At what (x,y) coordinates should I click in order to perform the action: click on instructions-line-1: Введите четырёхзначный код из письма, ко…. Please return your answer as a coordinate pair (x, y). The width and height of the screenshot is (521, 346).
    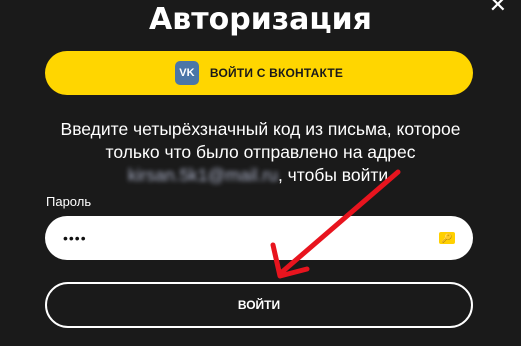
    Looking at the image, I should click on (260, 129).